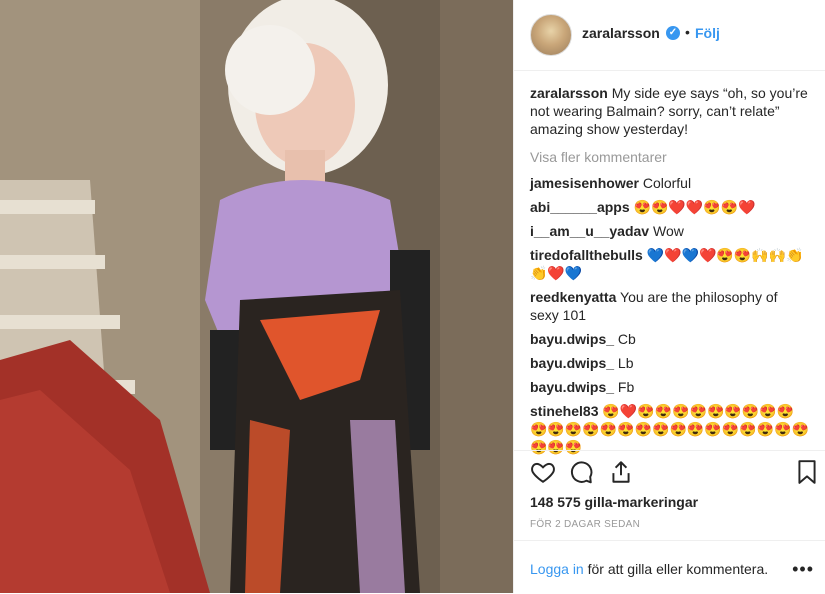  Describe the element at coordinates (584, 183) in the screenshot. I see `comment-username: jamesisenhower` at that location.